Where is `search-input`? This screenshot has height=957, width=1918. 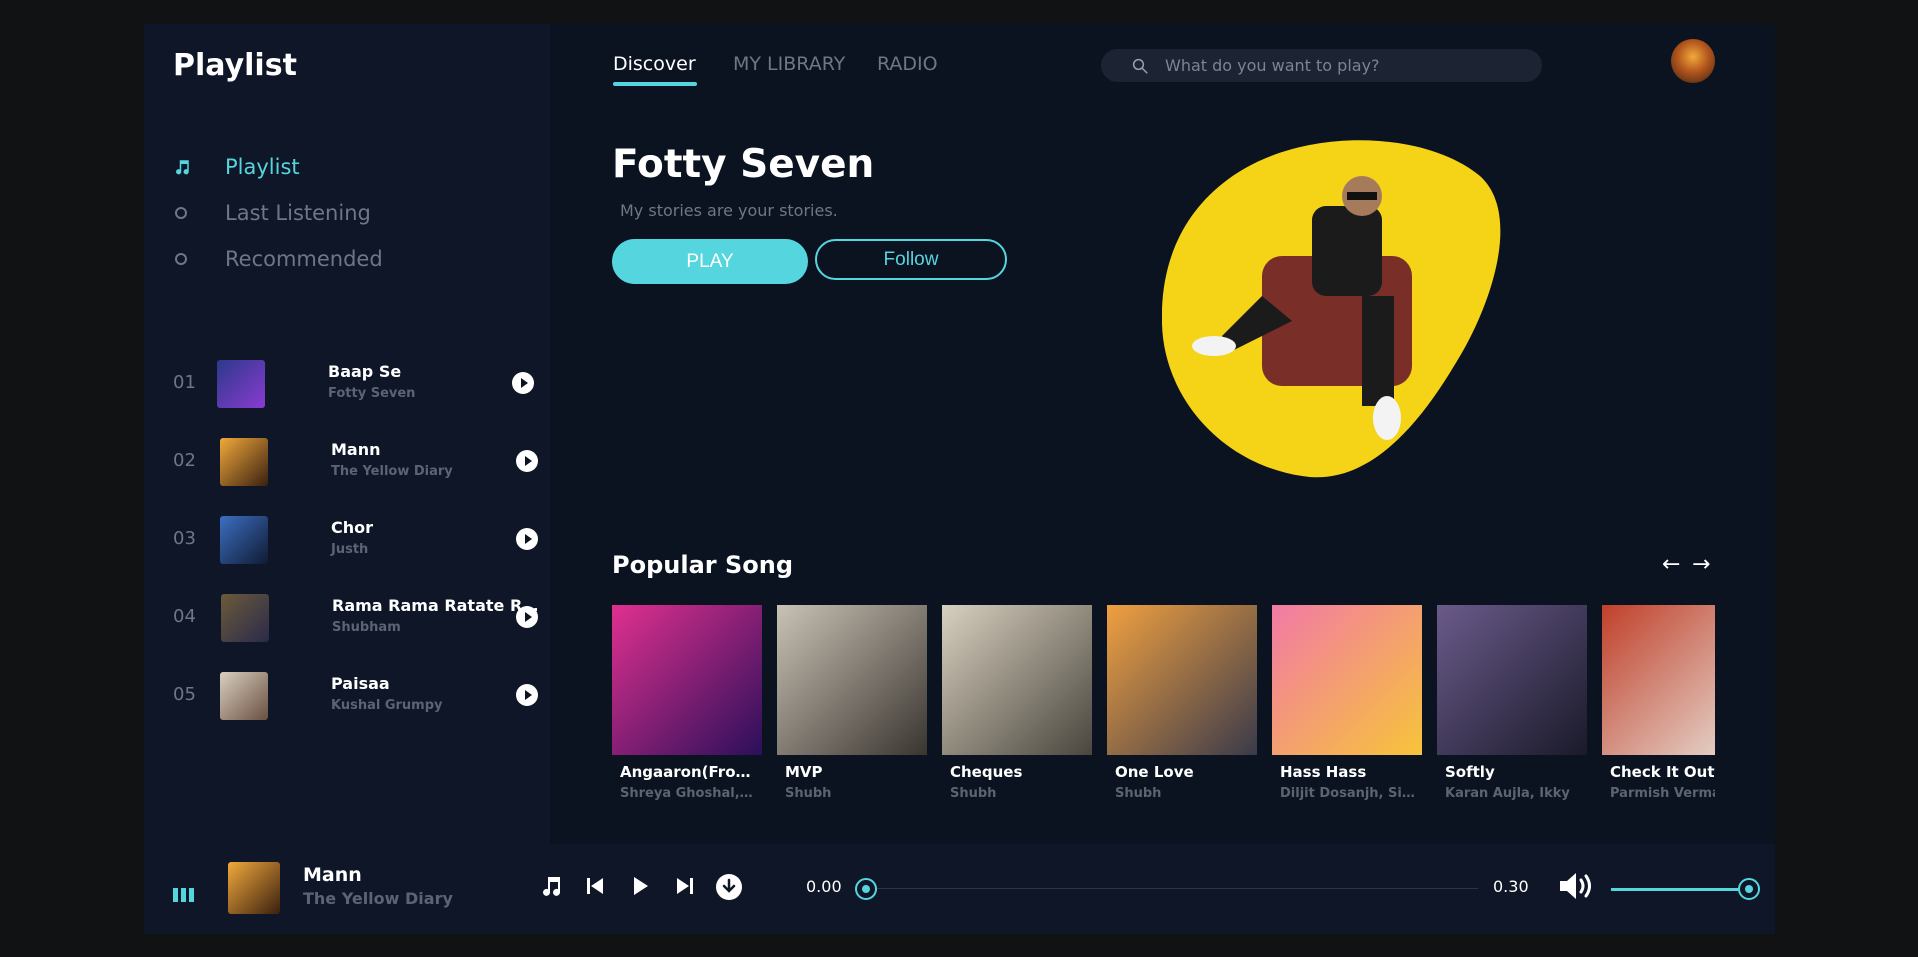
search-input is located at coordinates (1350, 65).